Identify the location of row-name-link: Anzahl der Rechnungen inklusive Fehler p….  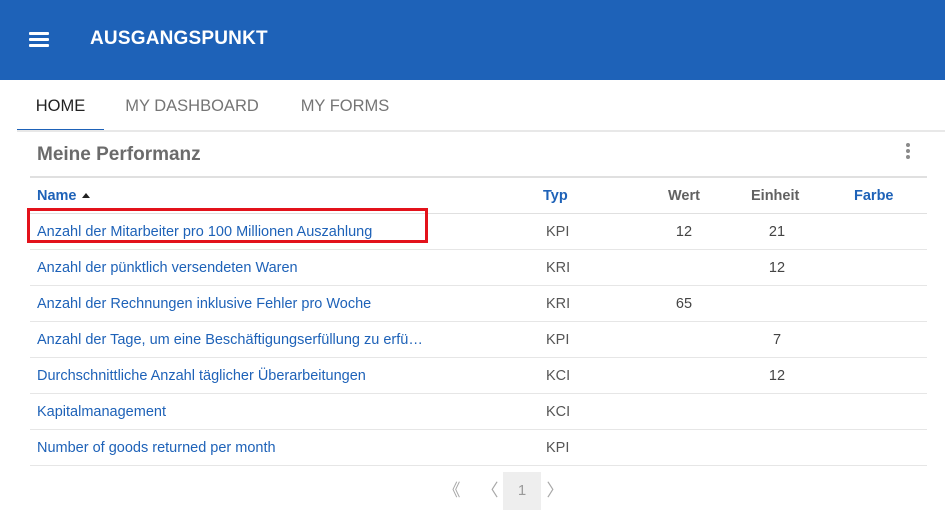
(257, 304).